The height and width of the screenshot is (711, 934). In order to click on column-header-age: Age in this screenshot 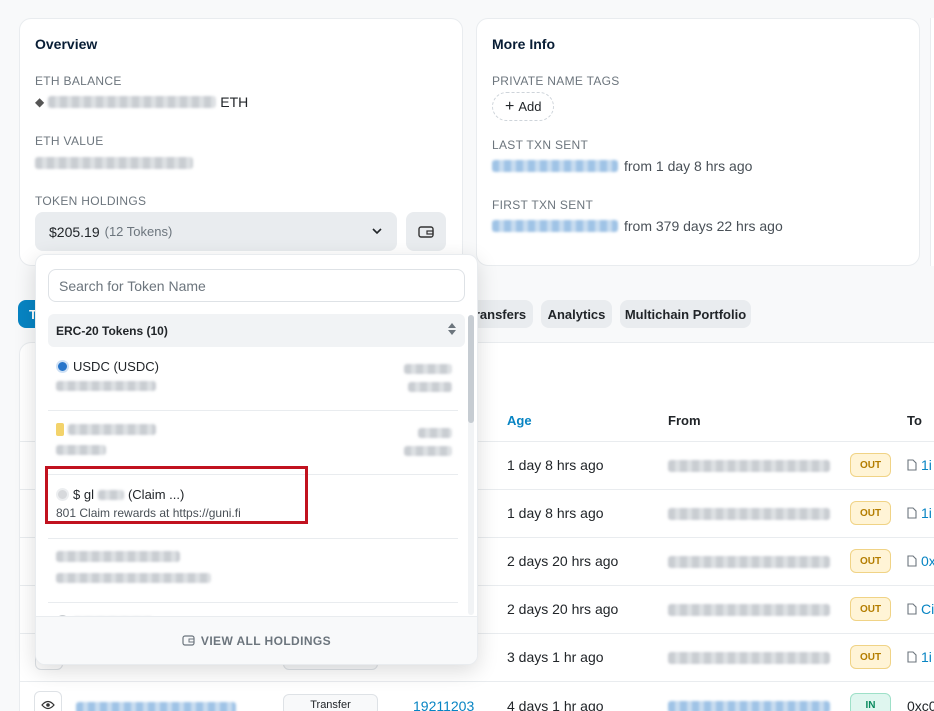, I will do `click(519, 420)`.